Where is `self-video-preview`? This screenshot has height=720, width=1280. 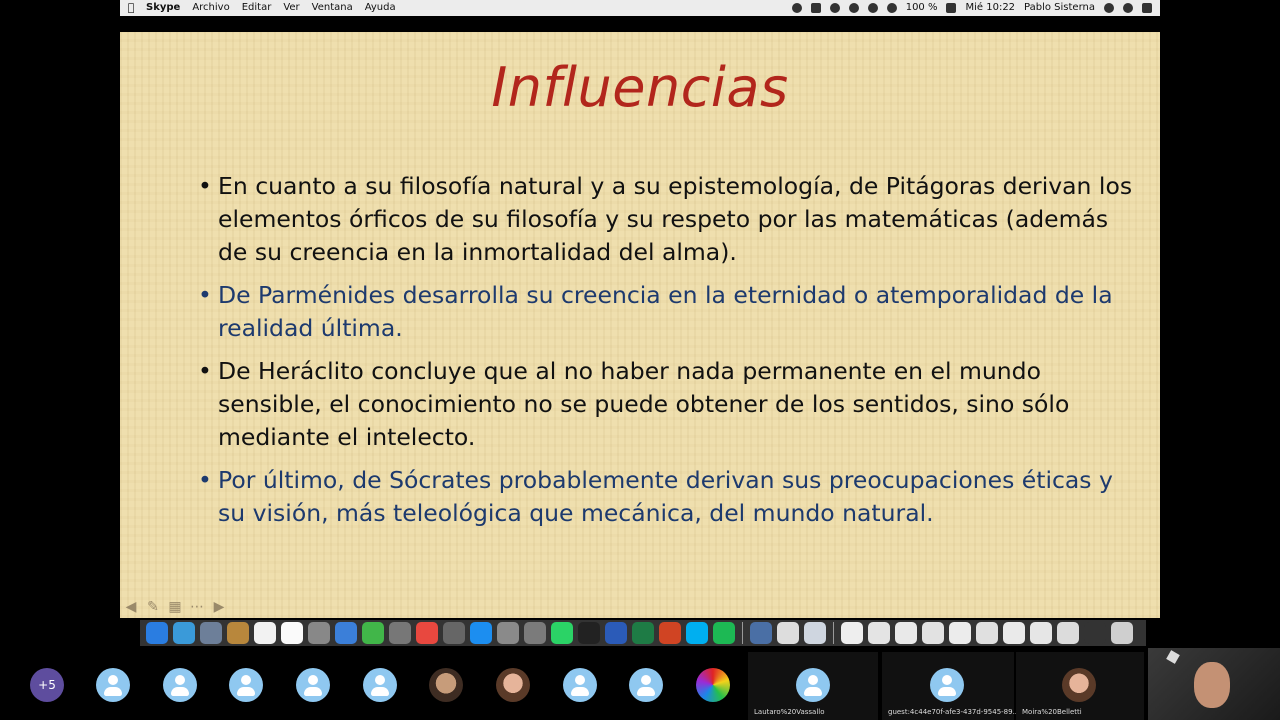
self-video-preview is located at coordinates (1214, 684).